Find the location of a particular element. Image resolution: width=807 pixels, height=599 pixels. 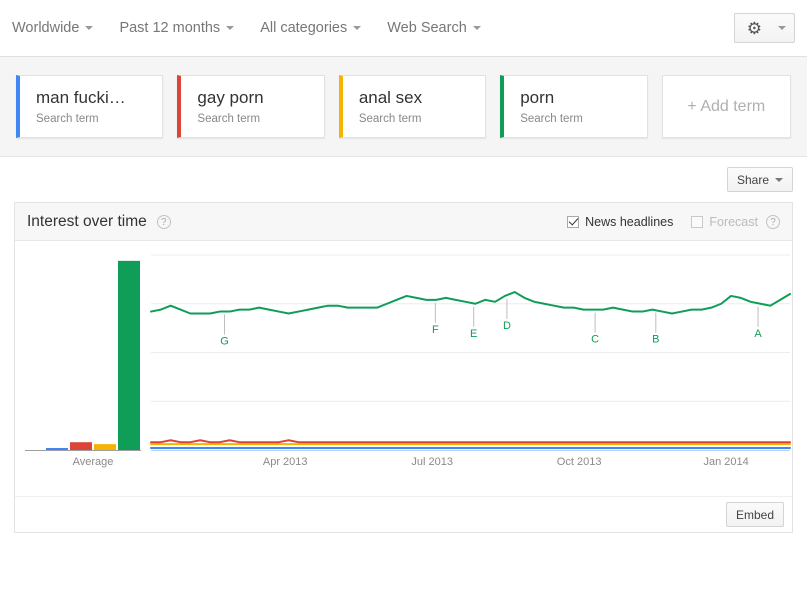

search-term-card-3: anal sex Search term is located at coordinates (412, 106).